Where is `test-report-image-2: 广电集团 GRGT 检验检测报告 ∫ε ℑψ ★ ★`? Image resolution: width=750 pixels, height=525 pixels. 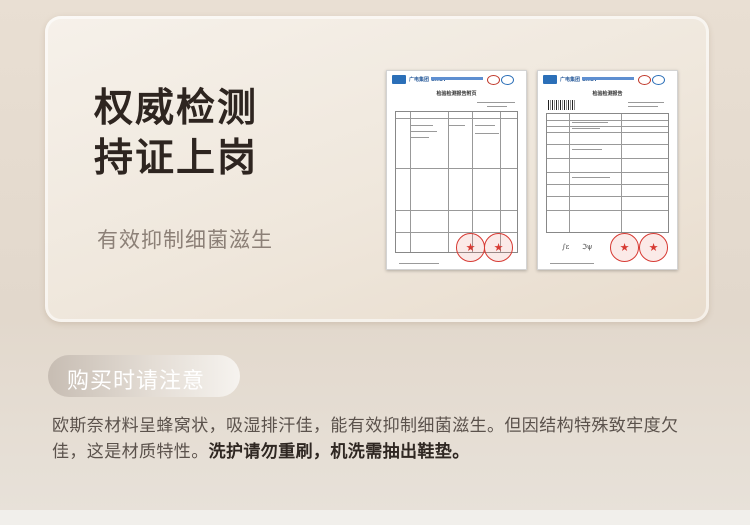 test-report-image-2: 广电集团 GRGT 检验检测报告 ∫ε ℑψ ★ ★ is located at coordinates (607, 170).